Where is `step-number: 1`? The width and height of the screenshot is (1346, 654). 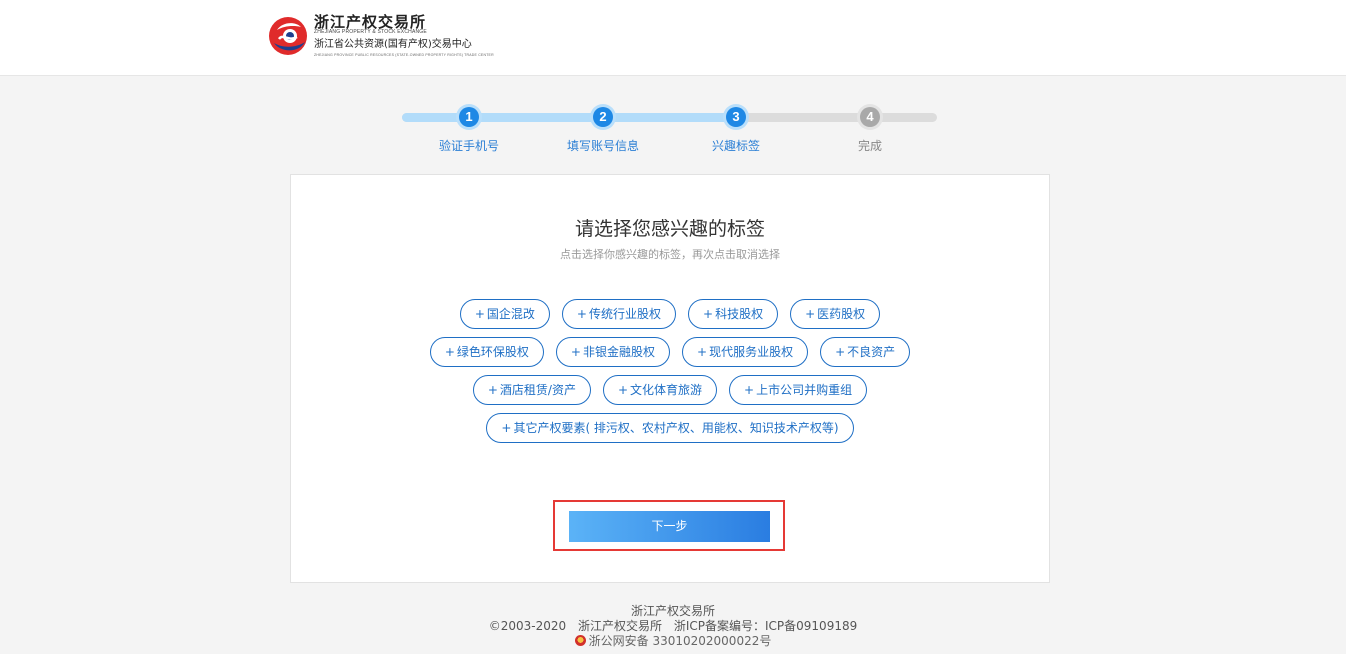
step-number: 1 is located at coordinates (469, 117).